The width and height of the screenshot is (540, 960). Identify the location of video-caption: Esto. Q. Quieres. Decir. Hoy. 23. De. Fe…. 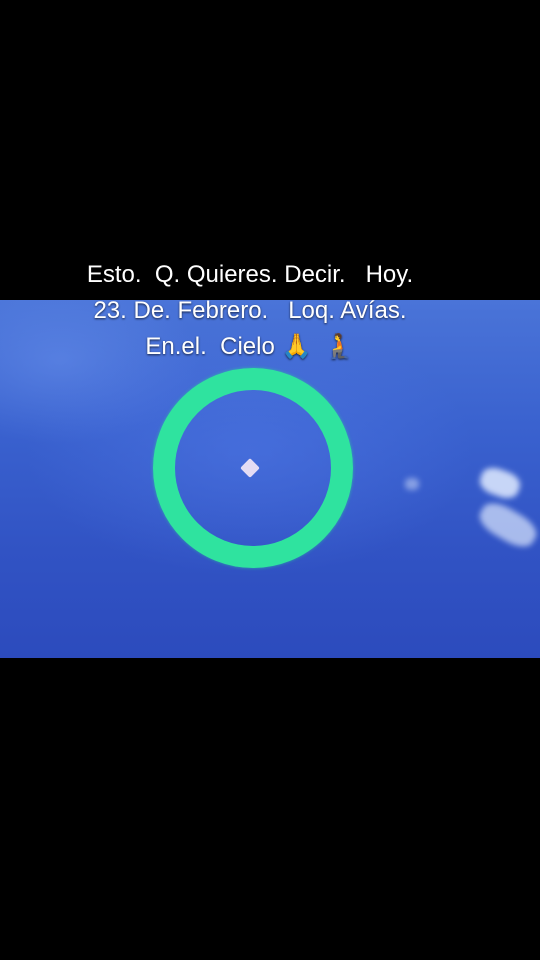
(250, 311).